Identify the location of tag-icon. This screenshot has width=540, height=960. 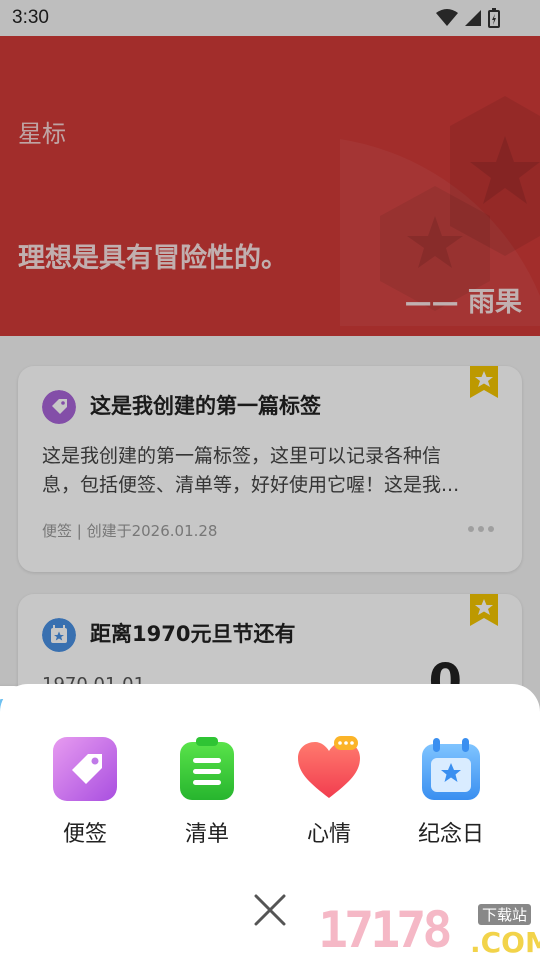
(85, 769).